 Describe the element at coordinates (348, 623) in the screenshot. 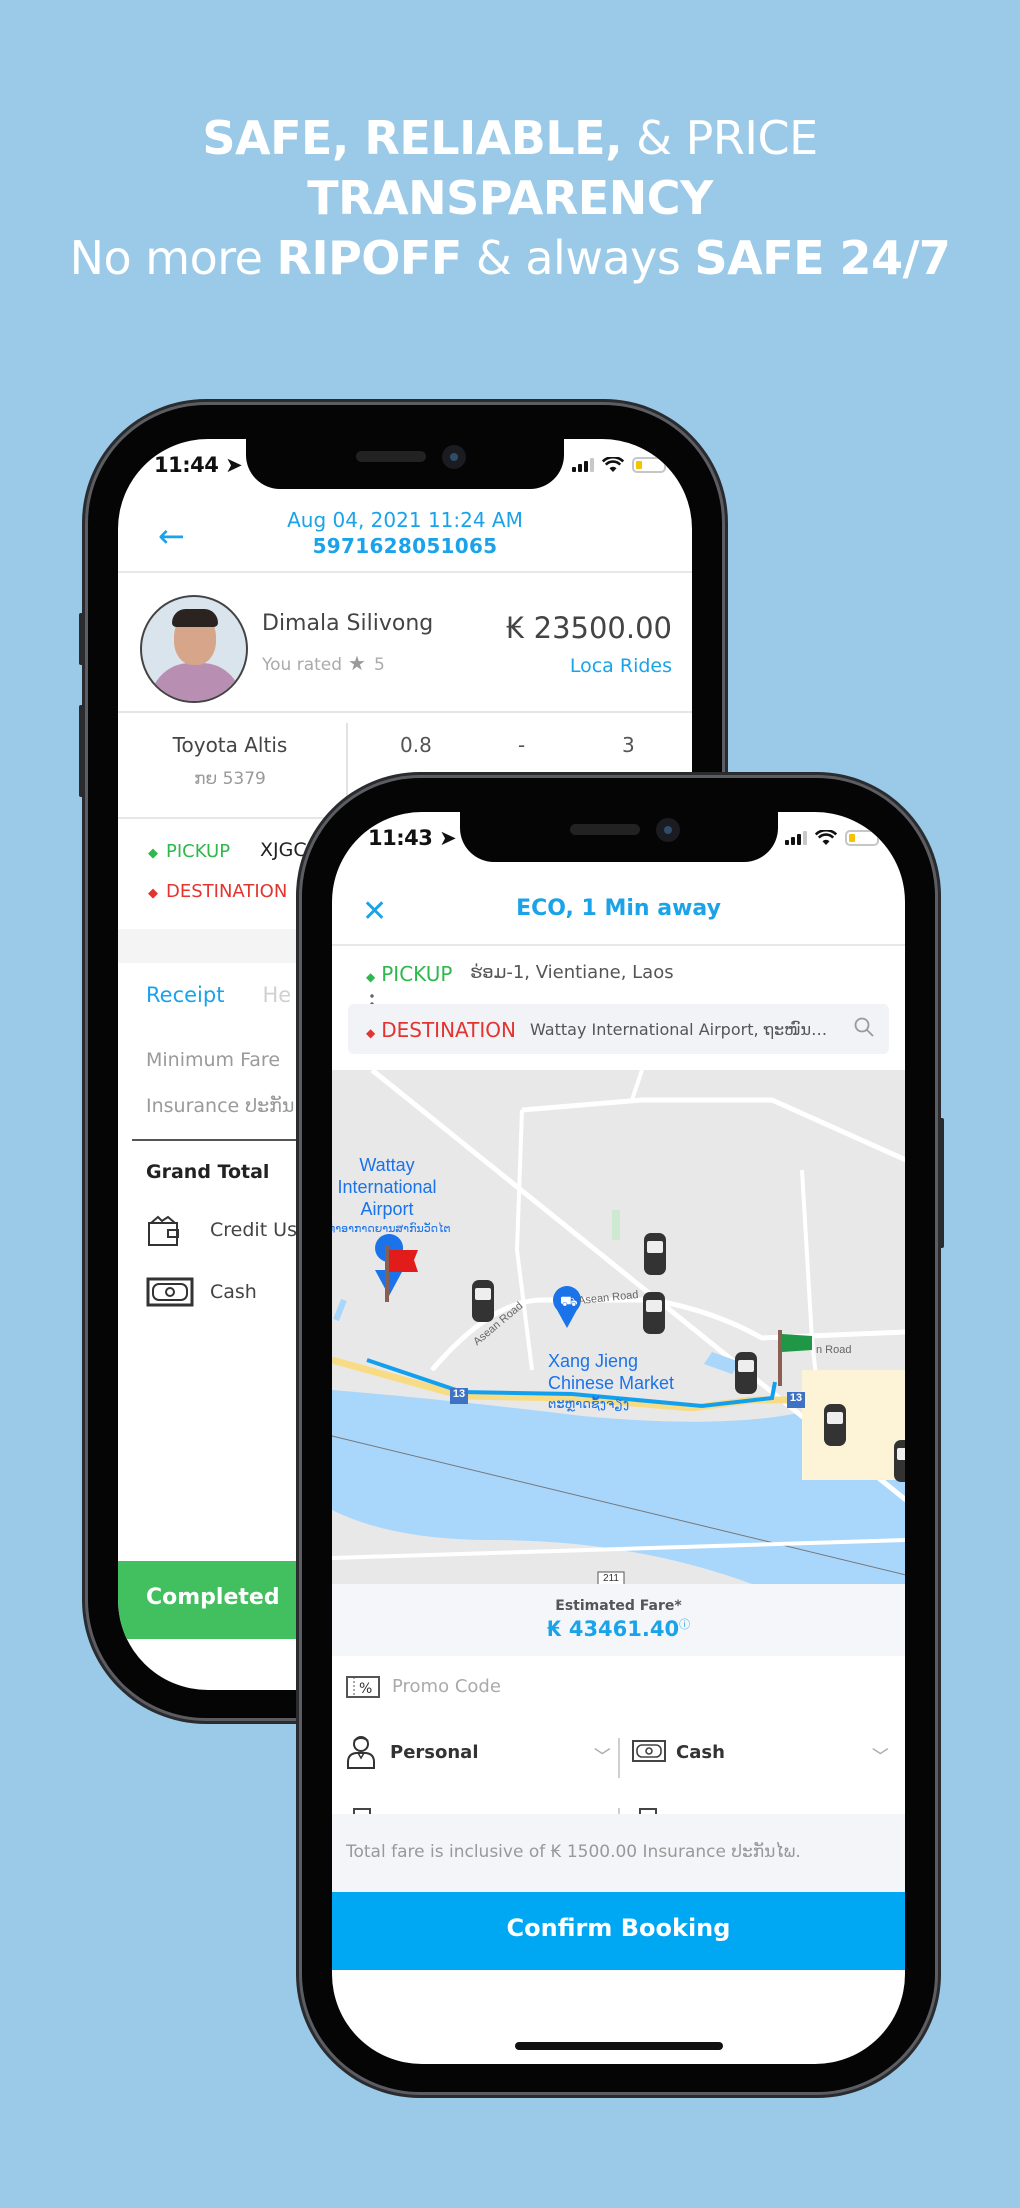

I see `driver-name: Dimala Silivong` at that location.